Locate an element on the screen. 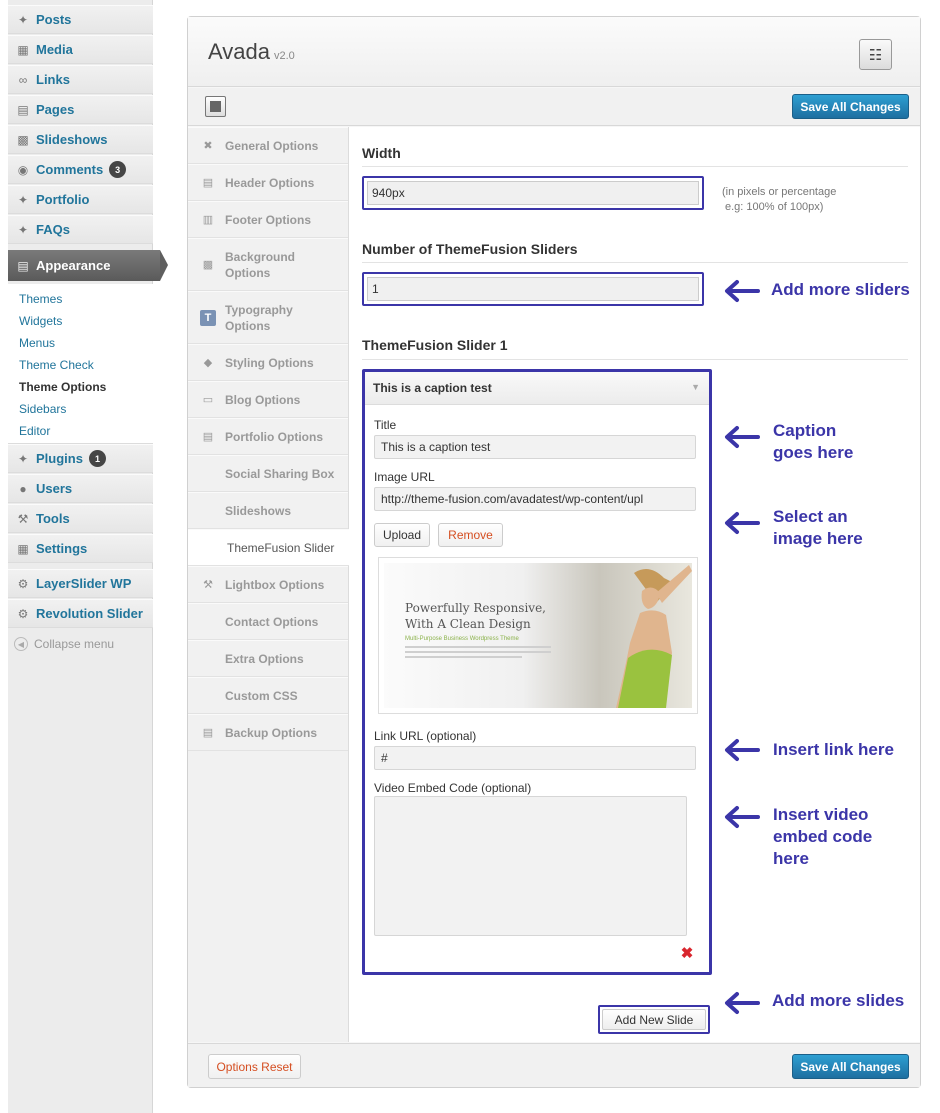  nav-label: ThemeFusion Slider is located at coordinates (281, 547).